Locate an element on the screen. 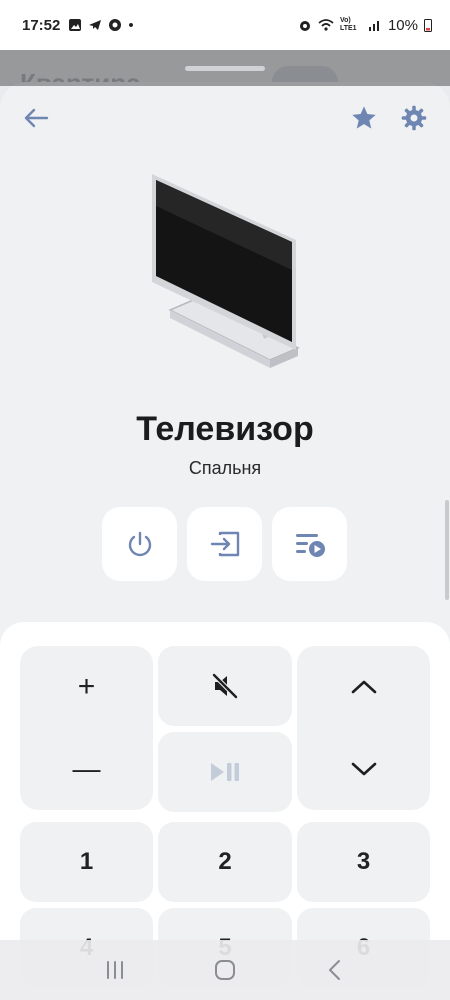 Image resolution: width=450 pixels, height=1000 pixels. digit-2-button: 2 is located at coordinates (225, 862).